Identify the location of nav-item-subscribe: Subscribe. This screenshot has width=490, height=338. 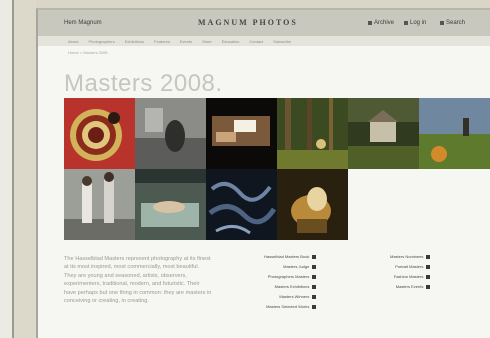
(282, 41).